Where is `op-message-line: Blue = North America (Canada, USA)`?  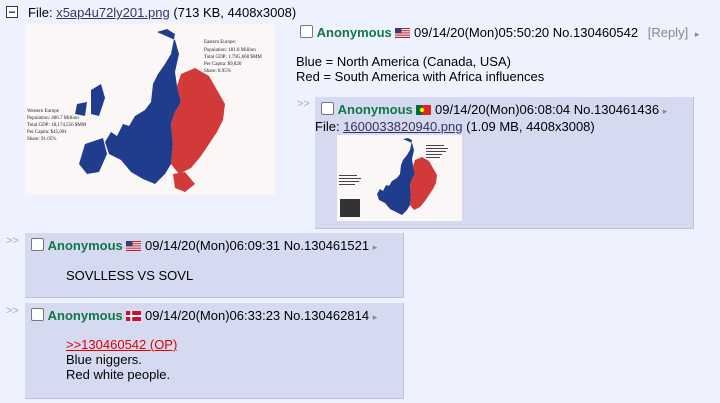 op-message-line: Blue = North America (Canada, USA) is located at coordinates (403, 61).